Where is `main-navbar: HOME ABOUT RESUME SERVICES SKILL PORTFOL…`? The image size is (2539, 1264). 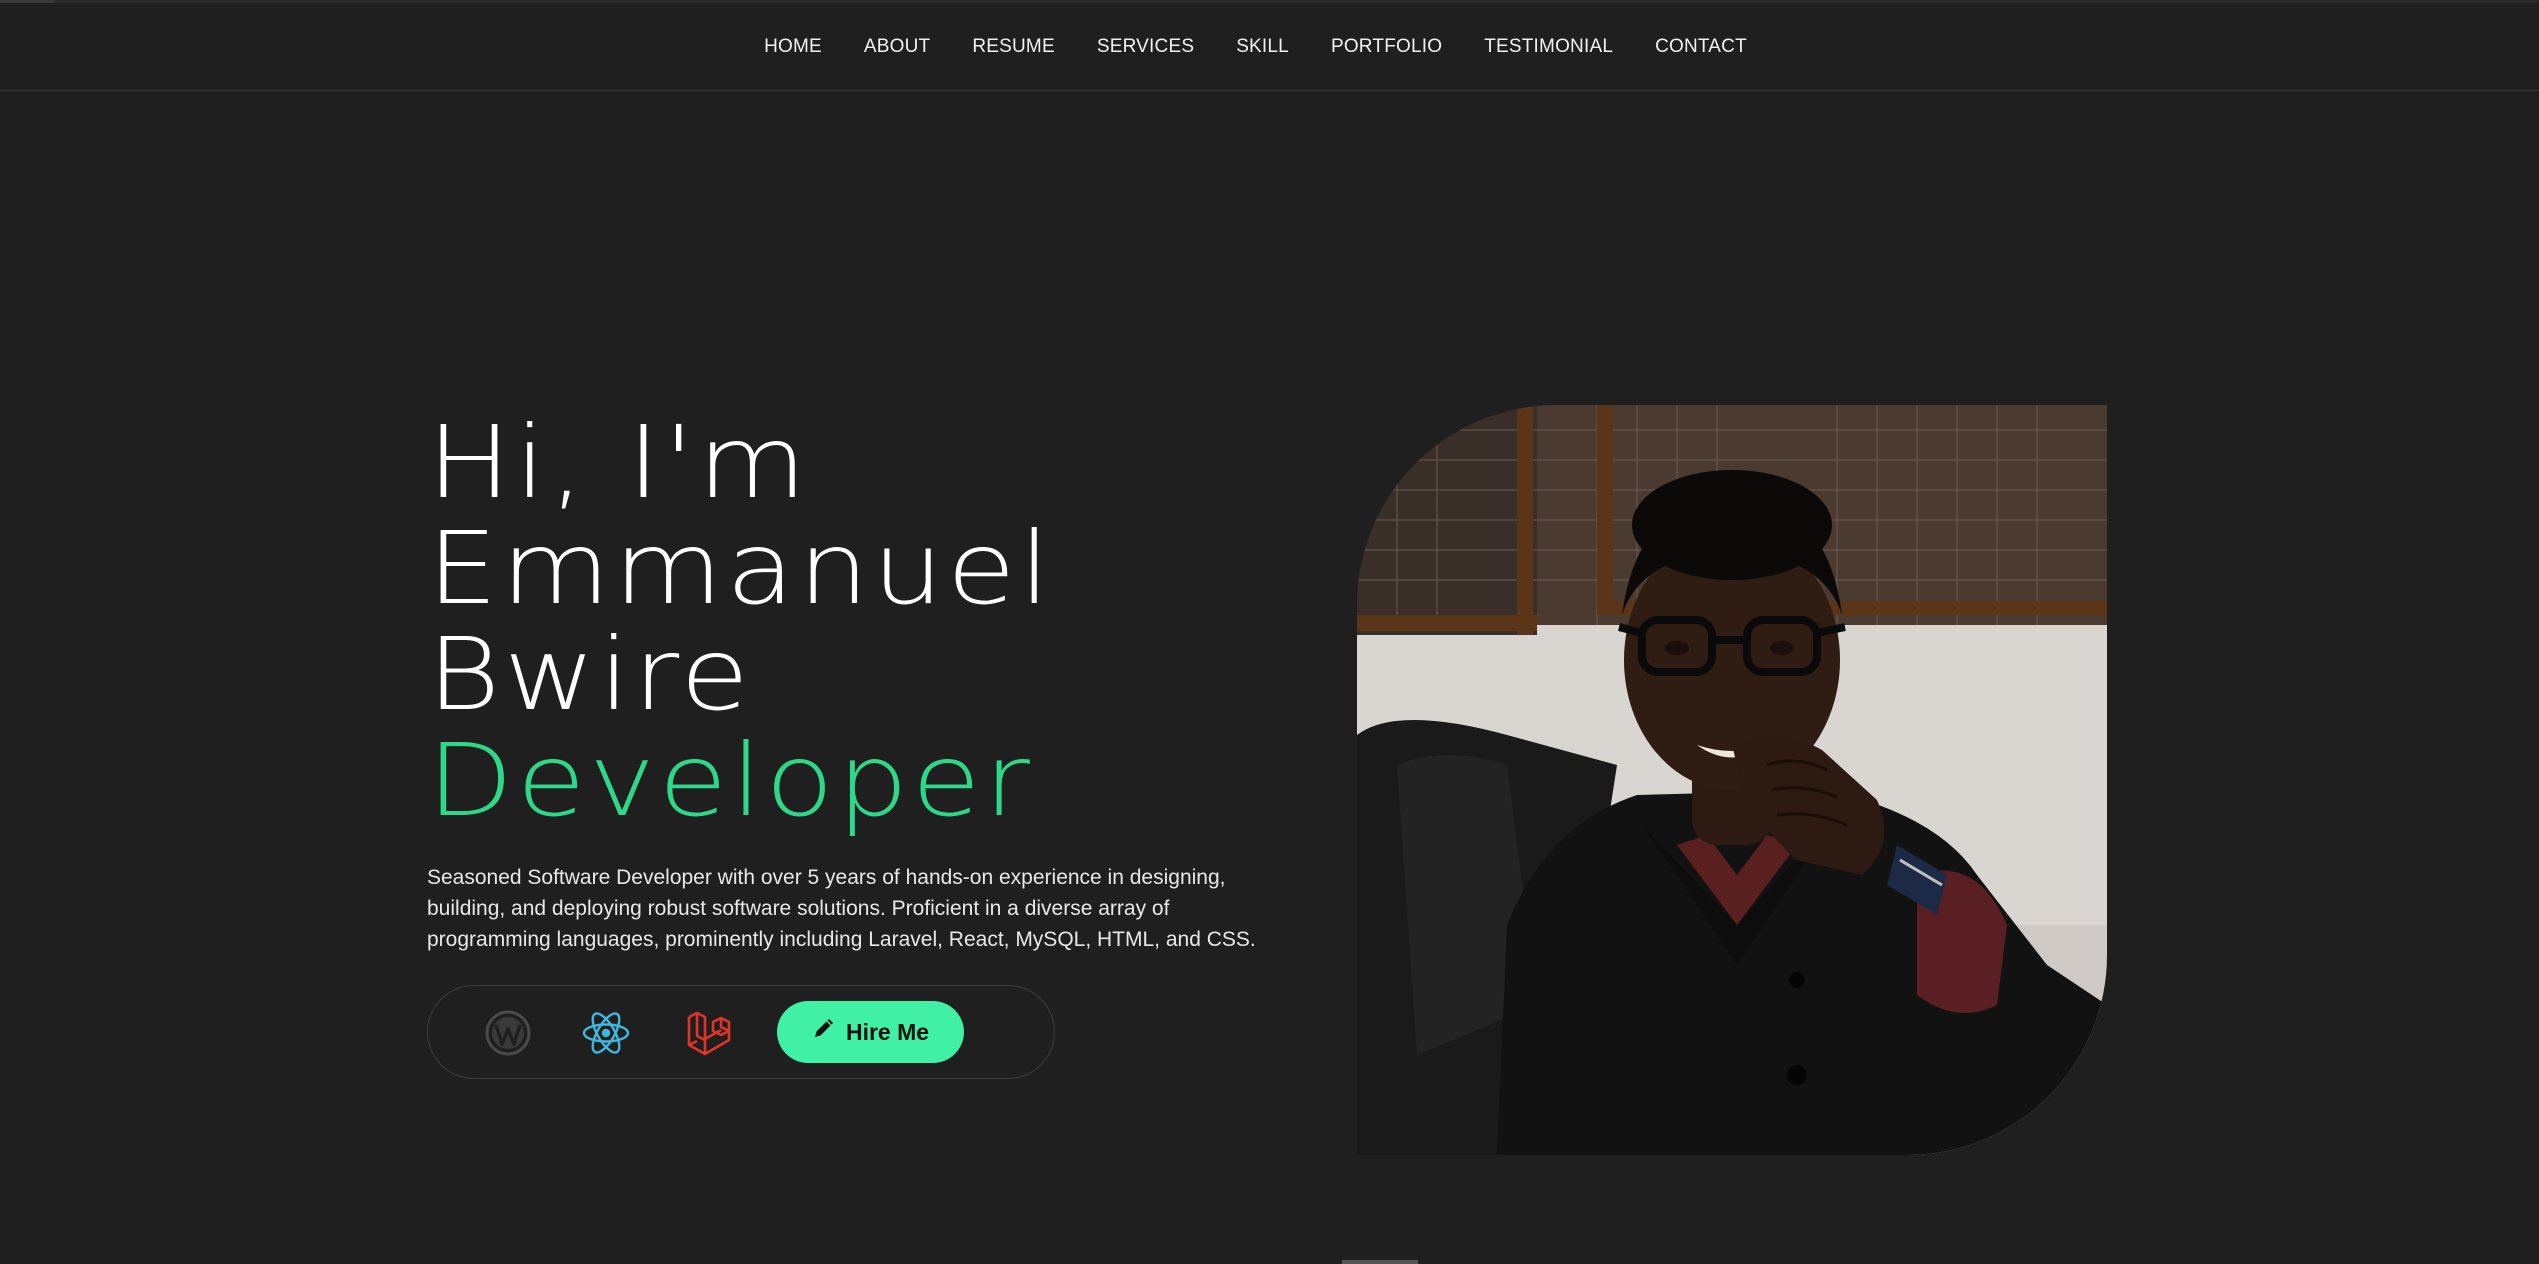
main-navbar: HOME ABOUT RESUME SERVICES SKILL PORTFOL… is located at coordinates (1269, 47).